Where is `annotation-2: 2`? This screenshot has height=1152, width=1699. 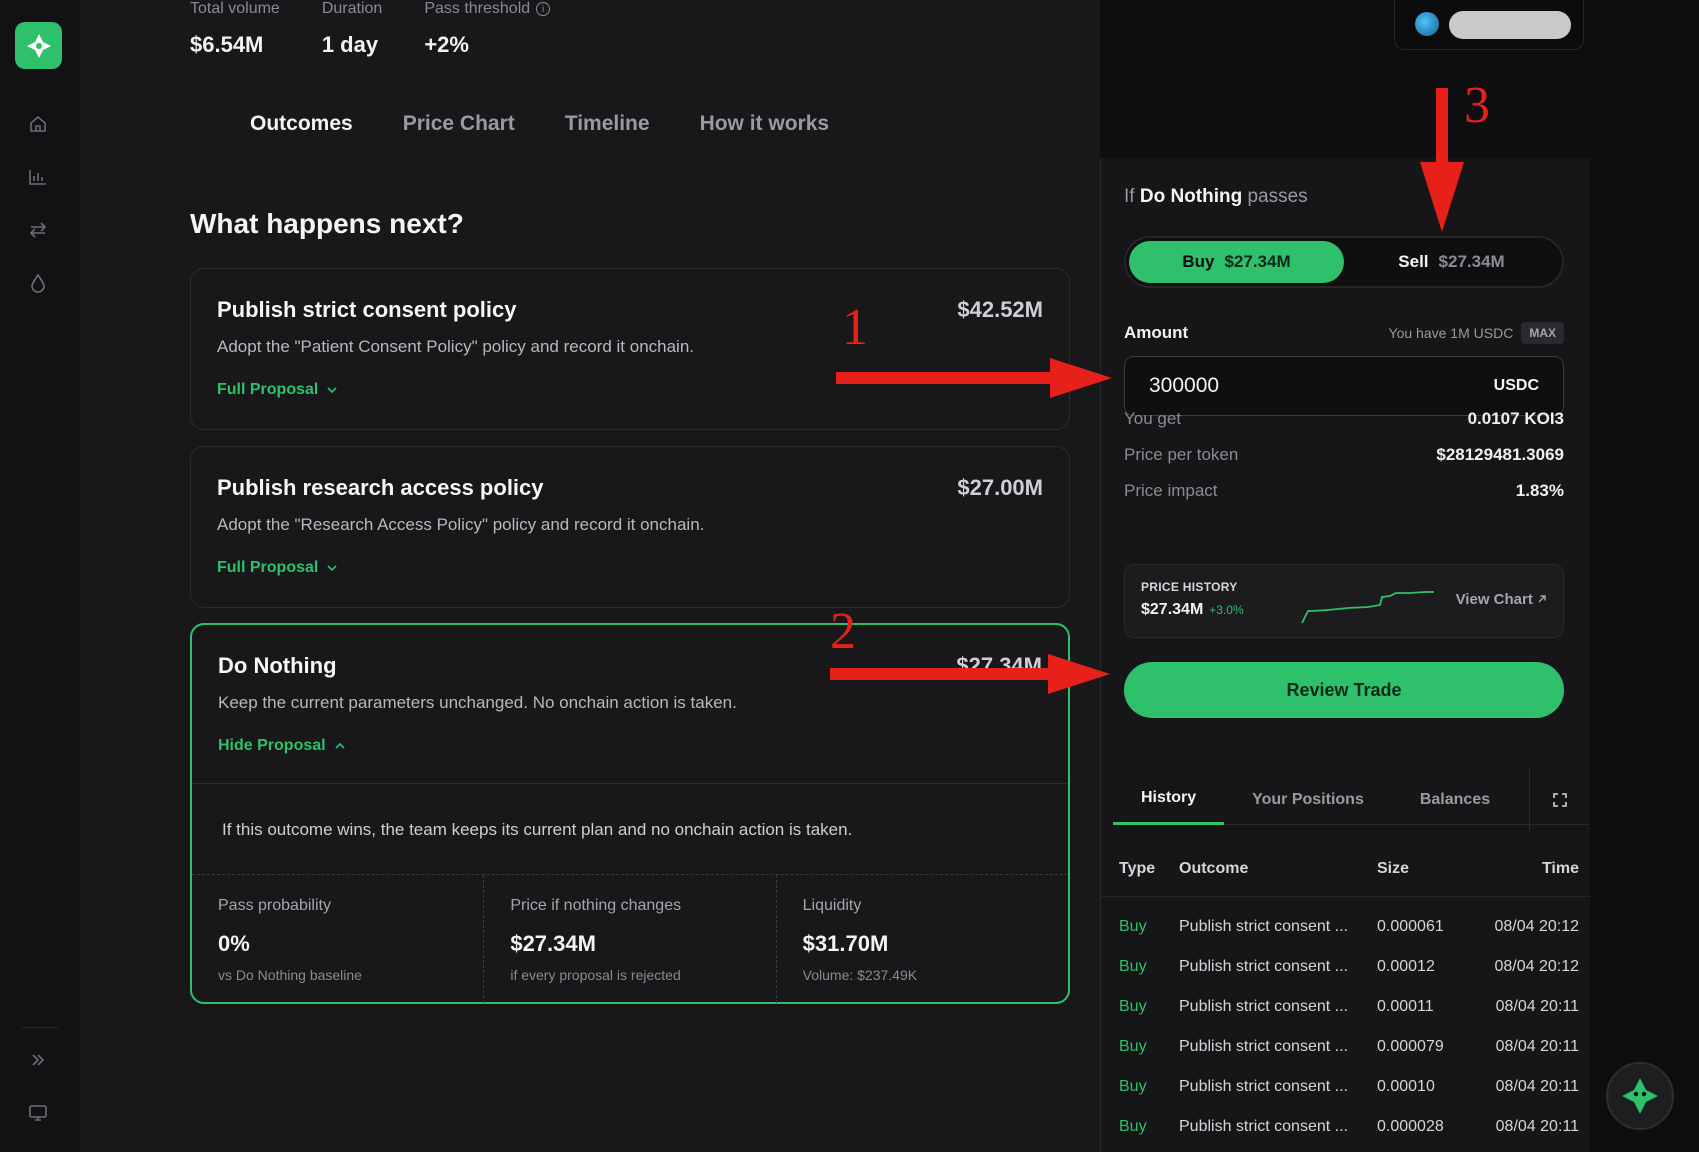 annotation-2: 2 is located at coordinates (843, 631).